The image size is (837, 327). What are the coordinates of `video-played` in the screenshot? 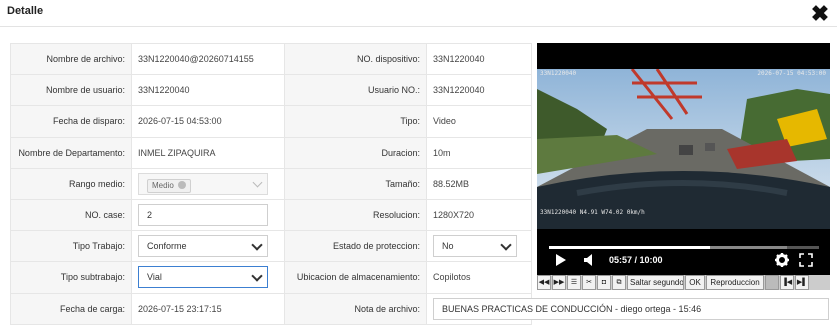 It's located at (629, 247).